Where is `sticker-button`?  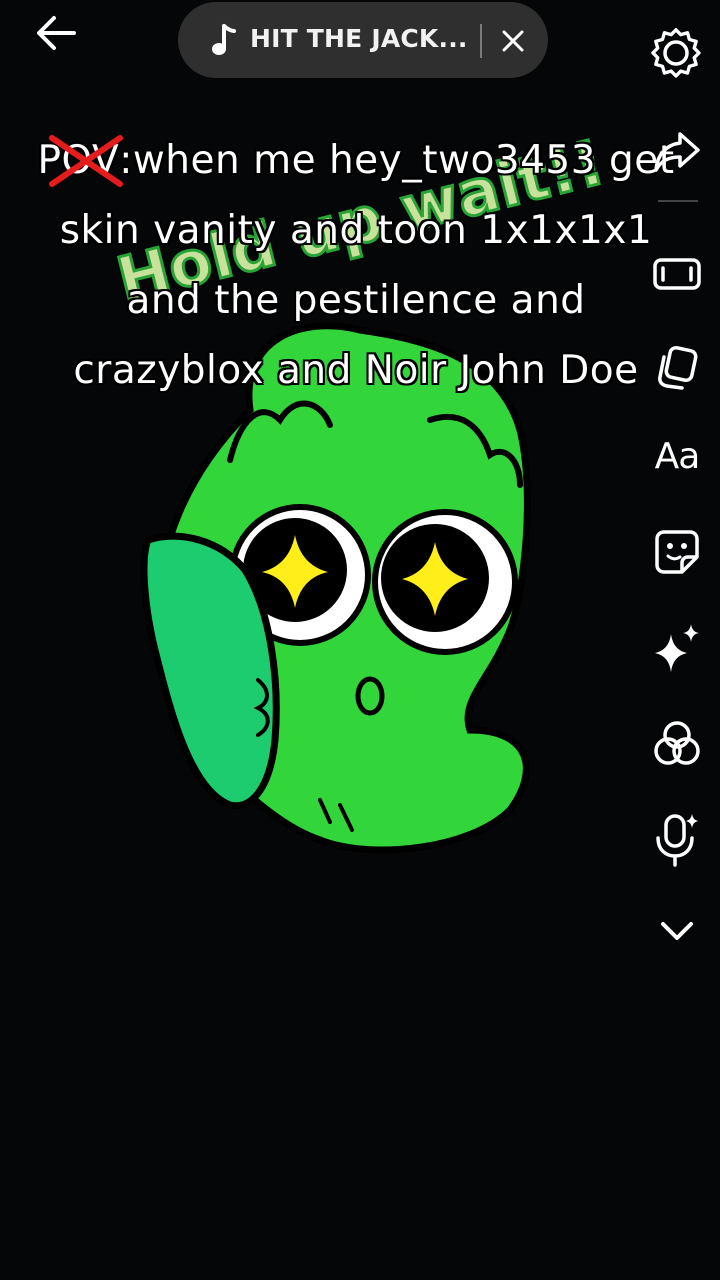
sticker-button is located at coordinates (677, 552).